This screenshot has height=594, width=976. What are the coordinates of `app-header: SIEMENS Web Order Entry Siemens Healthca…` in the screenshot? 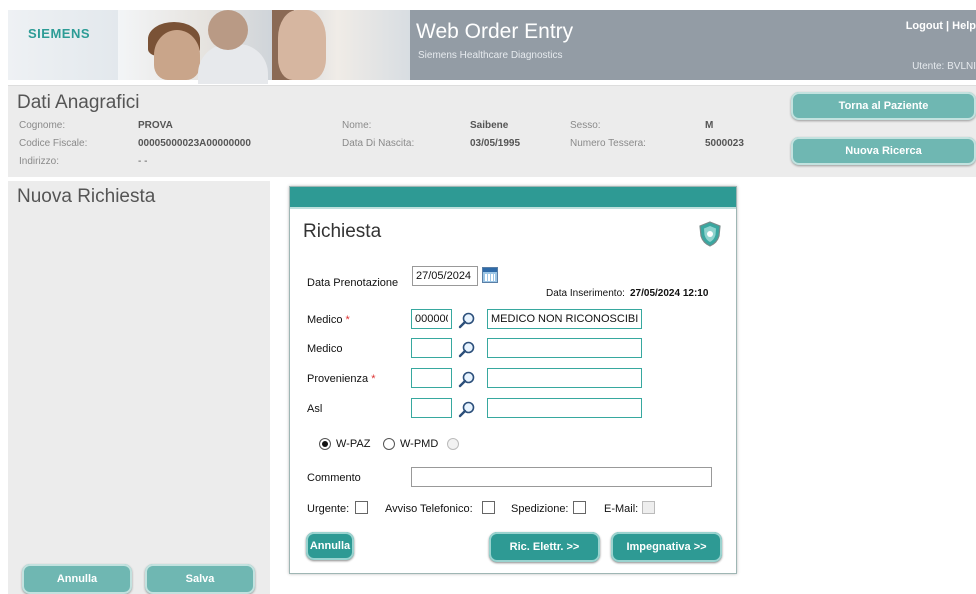 It's located at (492, 47).